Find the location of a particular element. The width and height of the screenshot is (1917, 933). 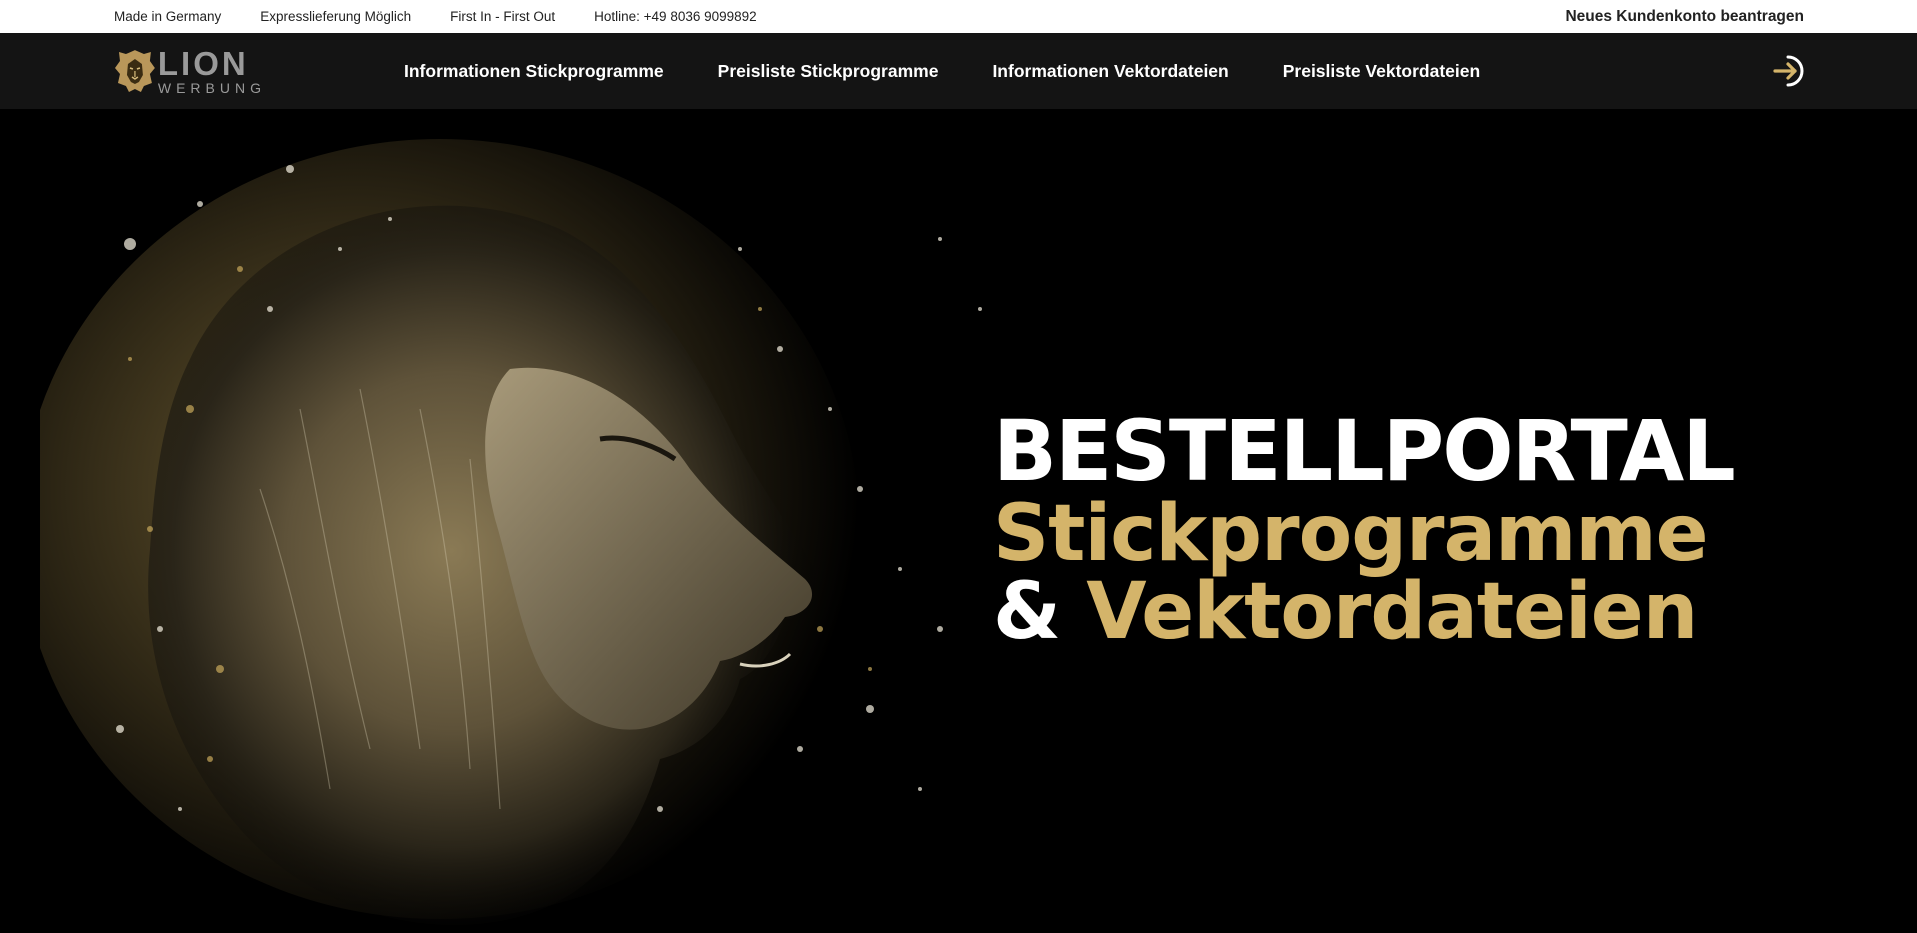

hero-vektordateien: Vektordateien is located at coordinates (1392, 612).